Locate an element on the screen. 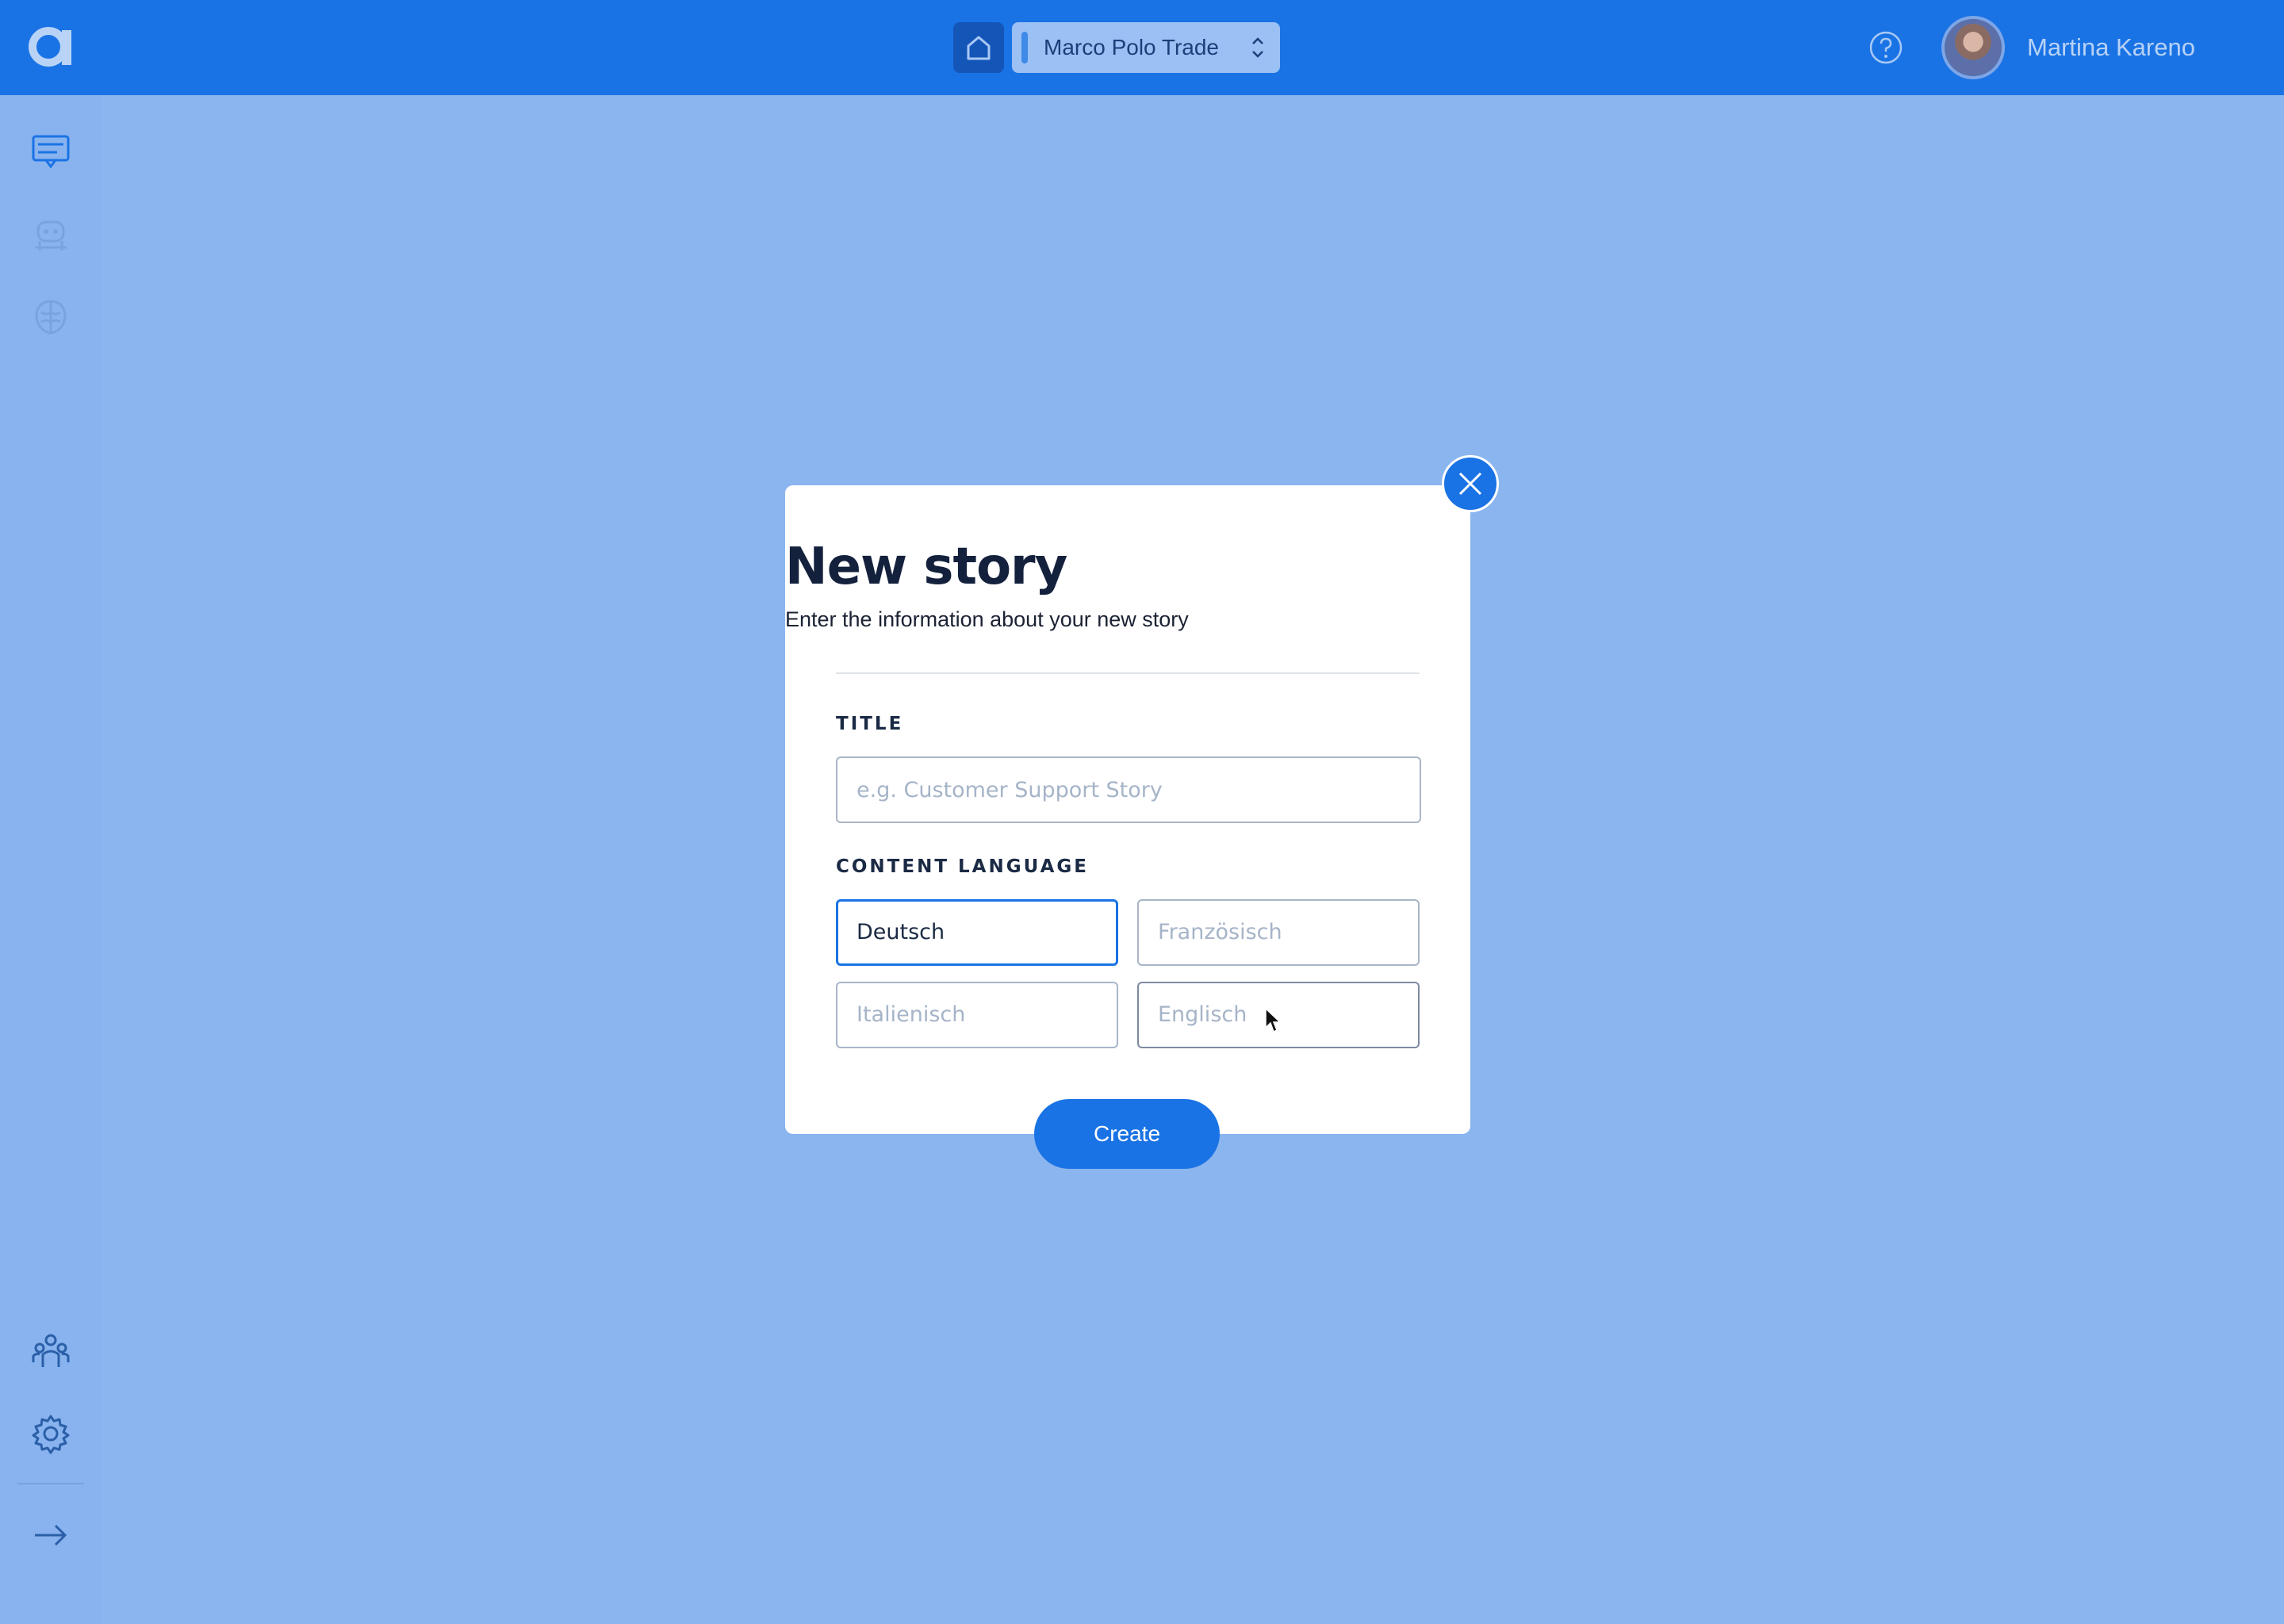  workspace-selector: Marco Polo Trade is located at coordinates (1146, 47).